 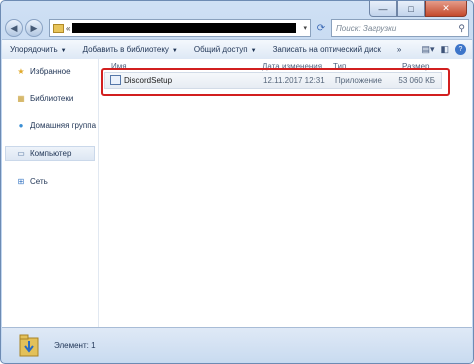 I want to click on minimize-button: —, so click(x=383, y=9).